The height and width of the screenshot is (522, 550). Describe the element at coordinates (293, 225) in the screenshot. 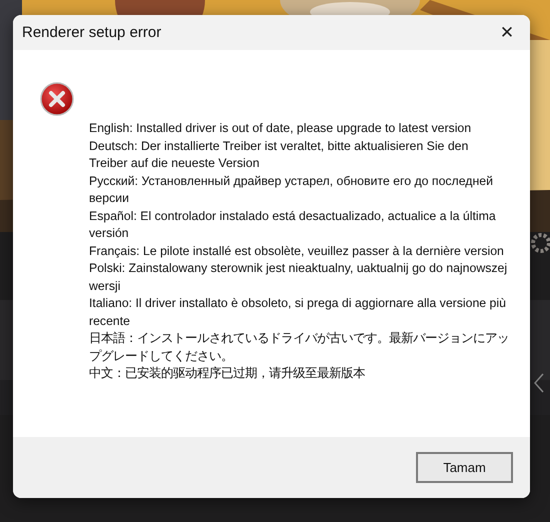

I see `error-message: Español: El controlador instalado está desactualizado, actualice a la última versión` at that location.